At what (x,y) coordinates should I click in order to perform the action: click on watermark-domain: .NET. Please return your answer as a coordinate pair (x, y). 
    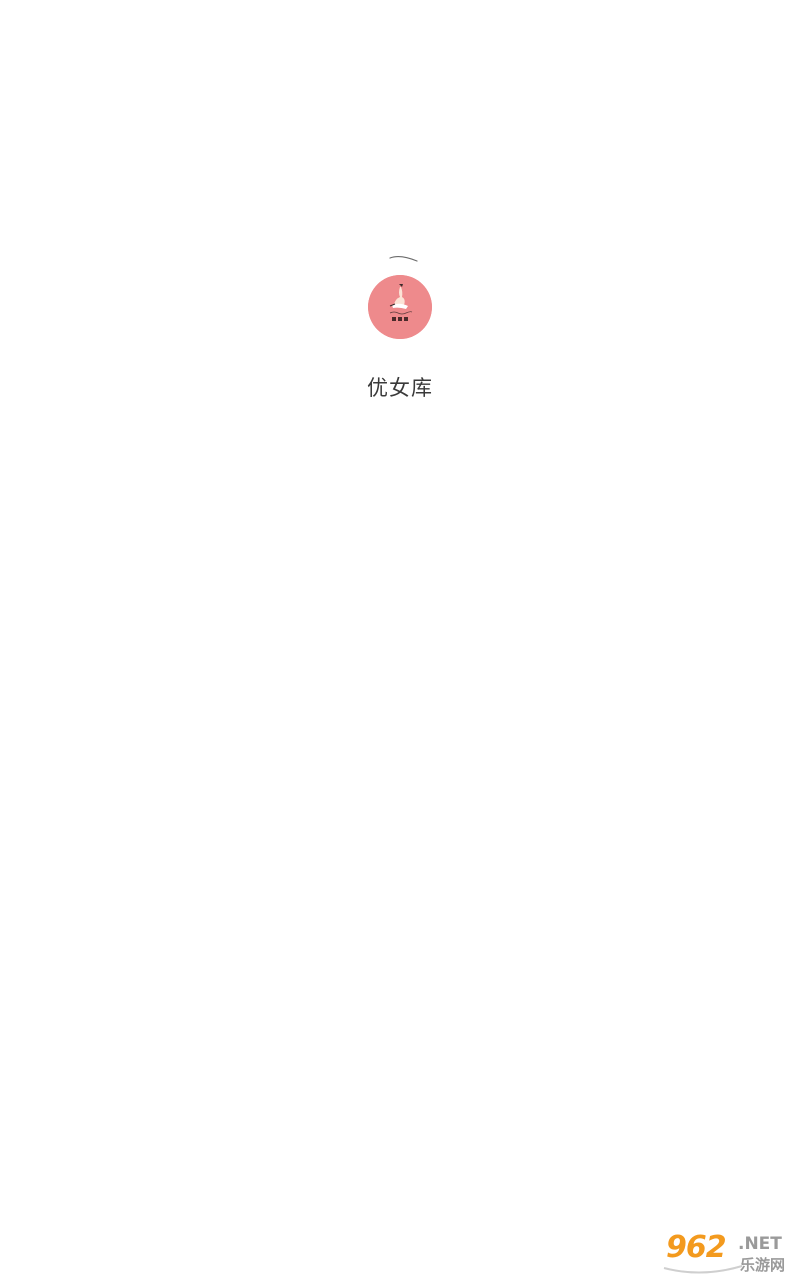
    Looking at the image, I should click on (760, 1244).